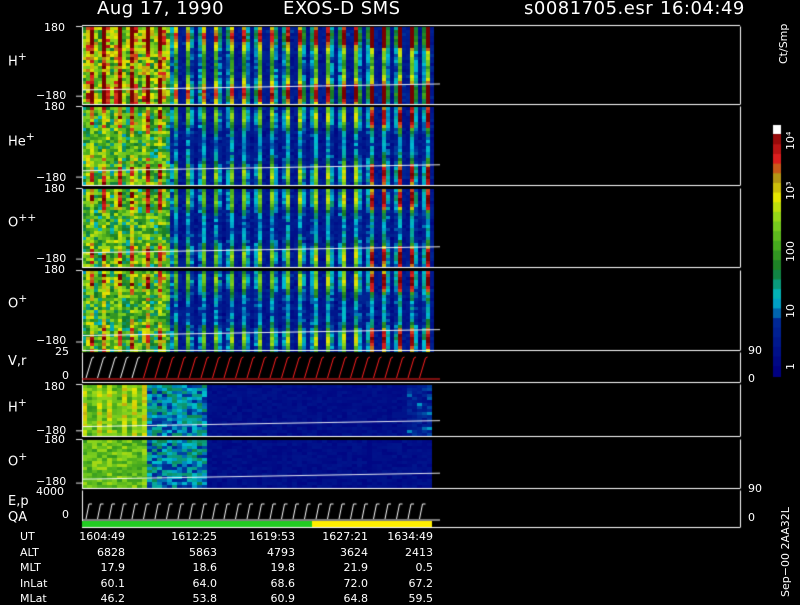 The image size is (800, 605). I want to click on ephemeris-value: 67.2, so click(421, 583).